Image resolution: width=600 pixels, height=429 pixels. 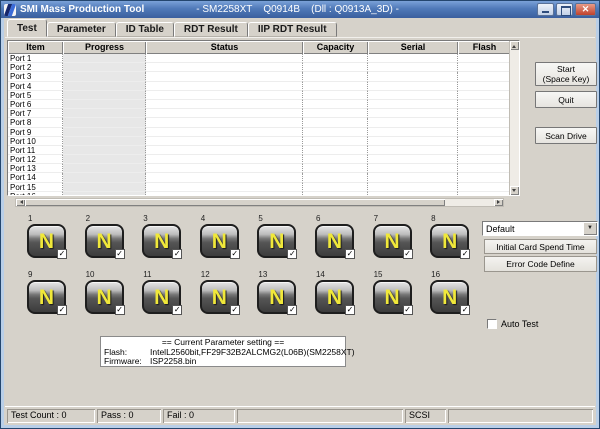 I want to click on table-row: Port 4, so click(x=263, y=86).